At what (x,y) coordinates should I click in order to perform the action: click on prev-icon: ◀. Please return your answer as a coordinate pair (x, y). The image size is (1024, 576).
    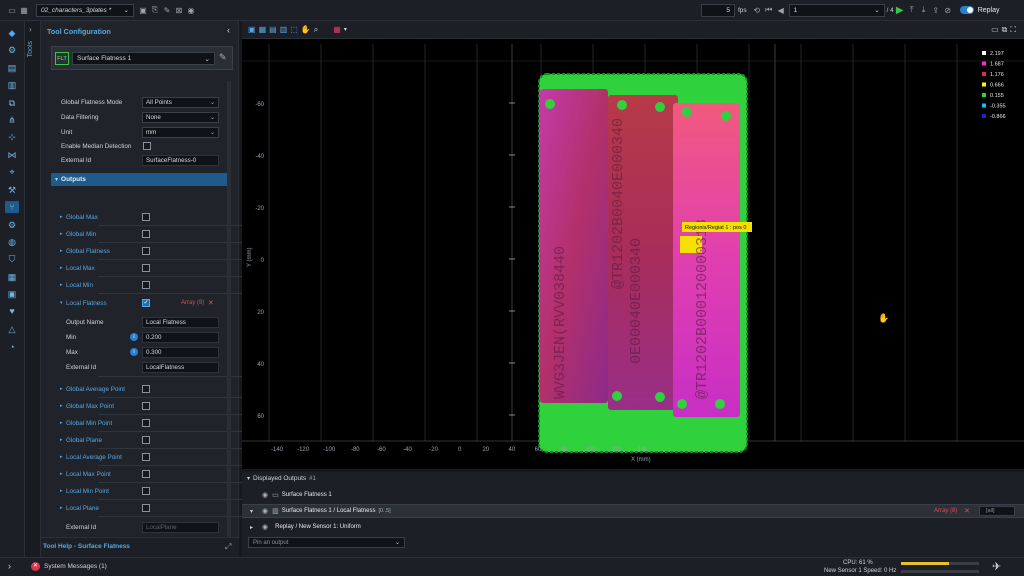
    Looking at the image, I should click on (781, 10).